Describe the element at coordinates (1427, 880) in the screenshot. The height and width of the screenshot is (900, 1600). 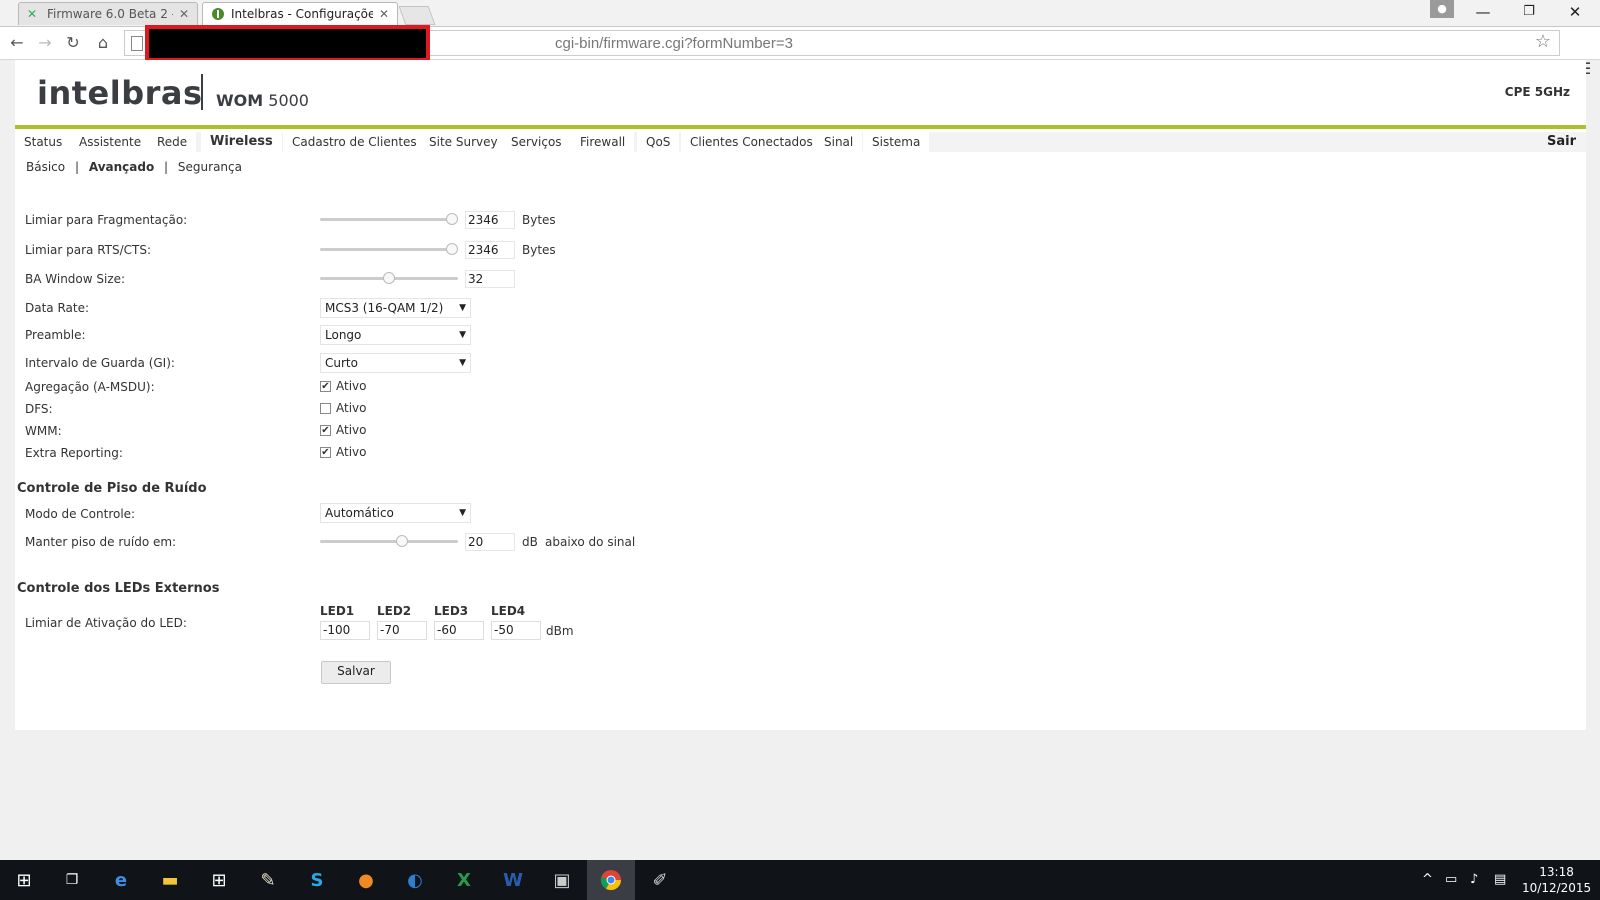
I see `tray-chevron-icon: ^` at that location.